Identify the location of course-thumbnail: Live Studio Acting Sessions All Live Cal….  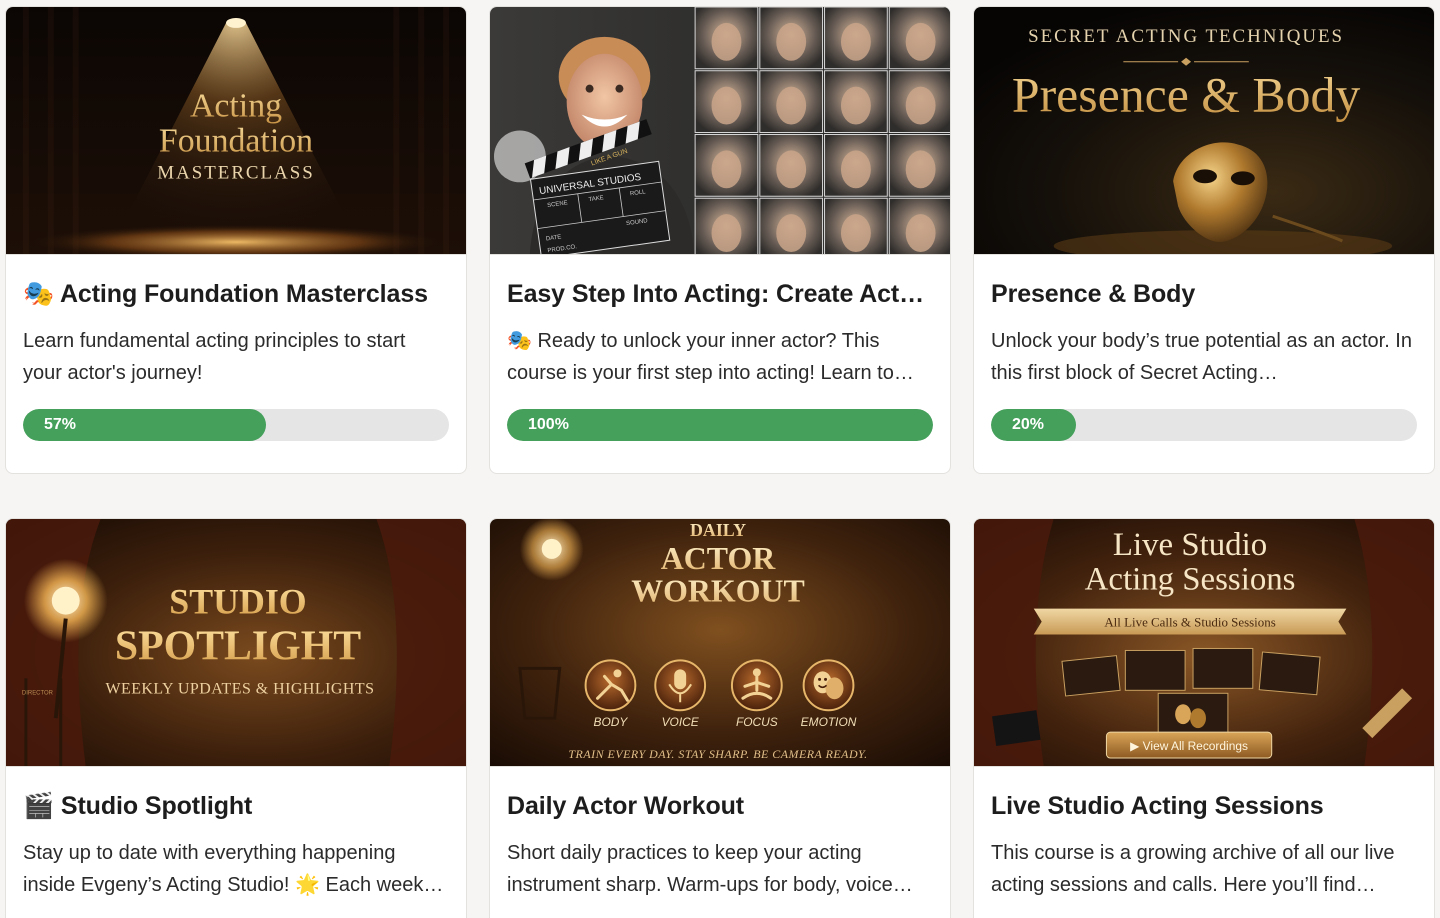
(1204, 643).